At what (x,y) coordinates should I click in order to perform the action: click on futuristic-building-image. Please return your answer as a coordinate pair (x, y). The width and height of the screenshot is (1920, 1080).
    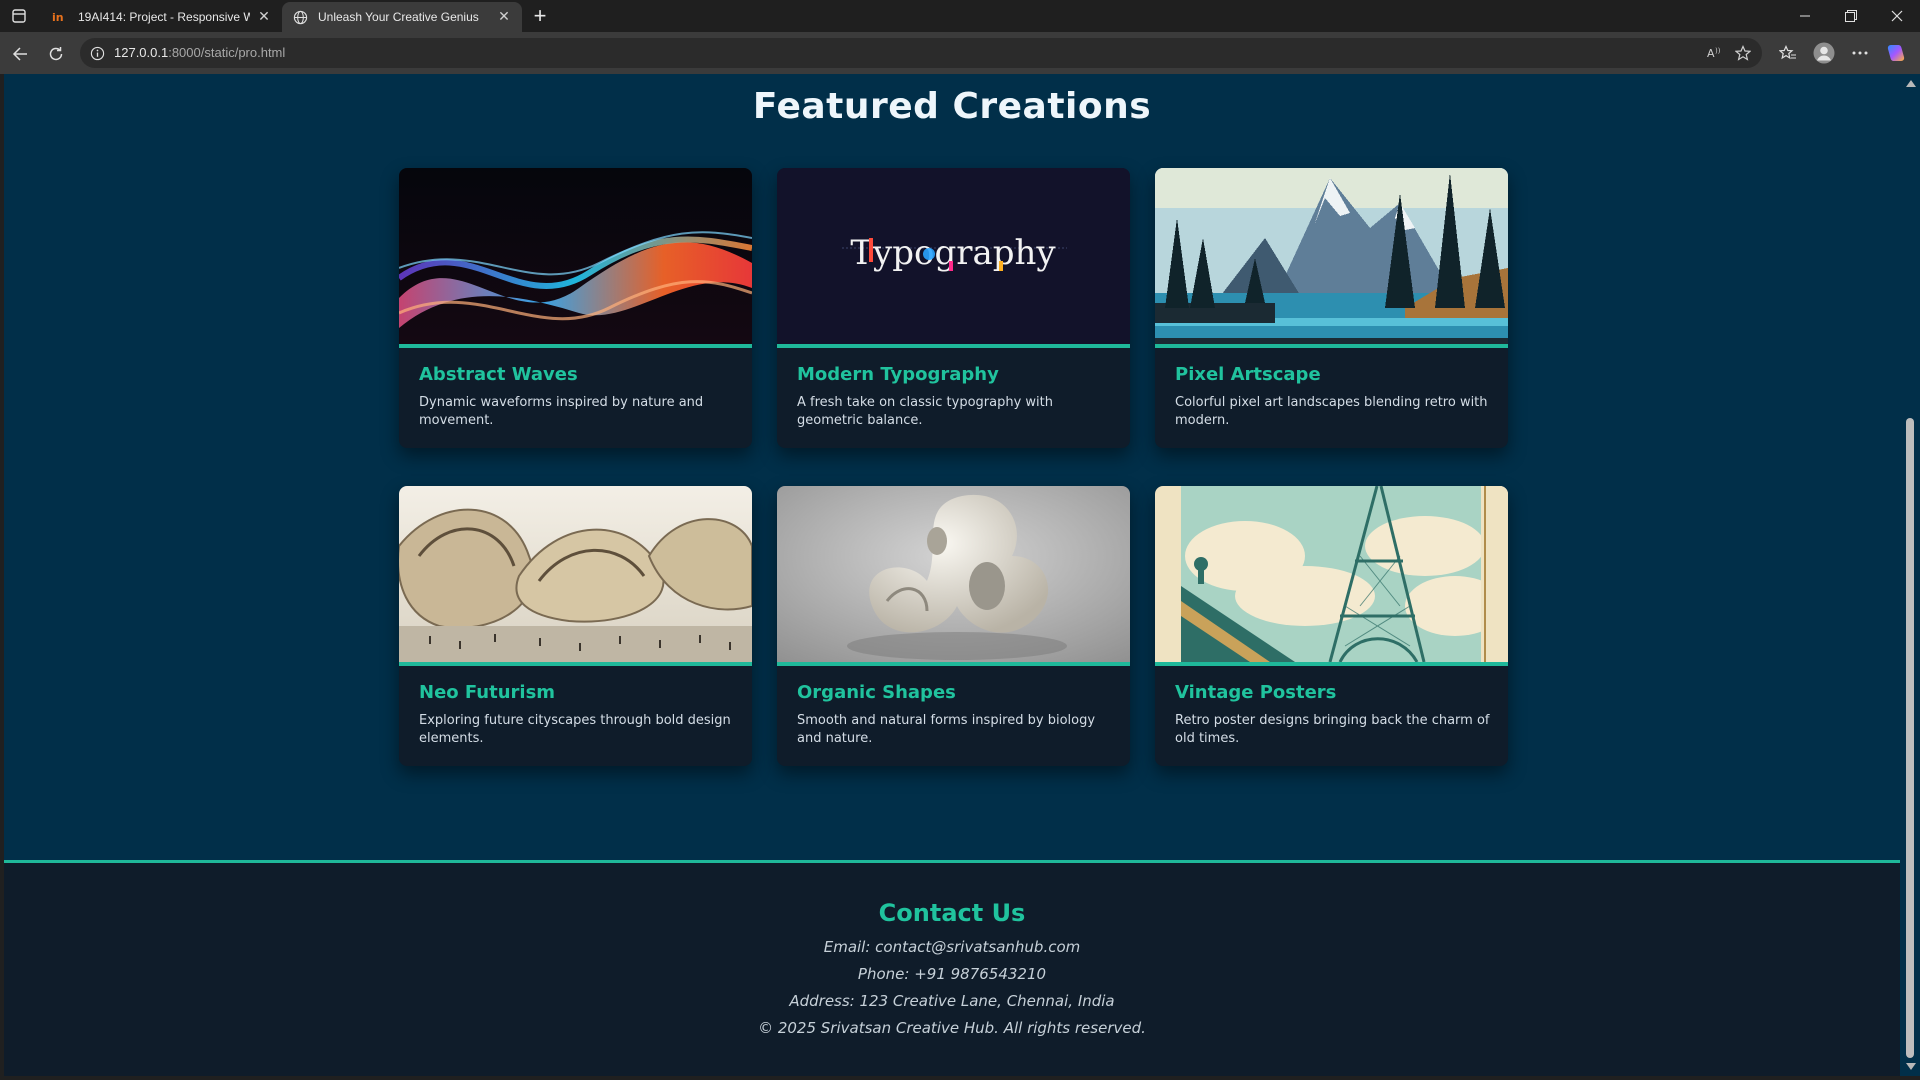
    Looking at the image, I should click on (575, 574).